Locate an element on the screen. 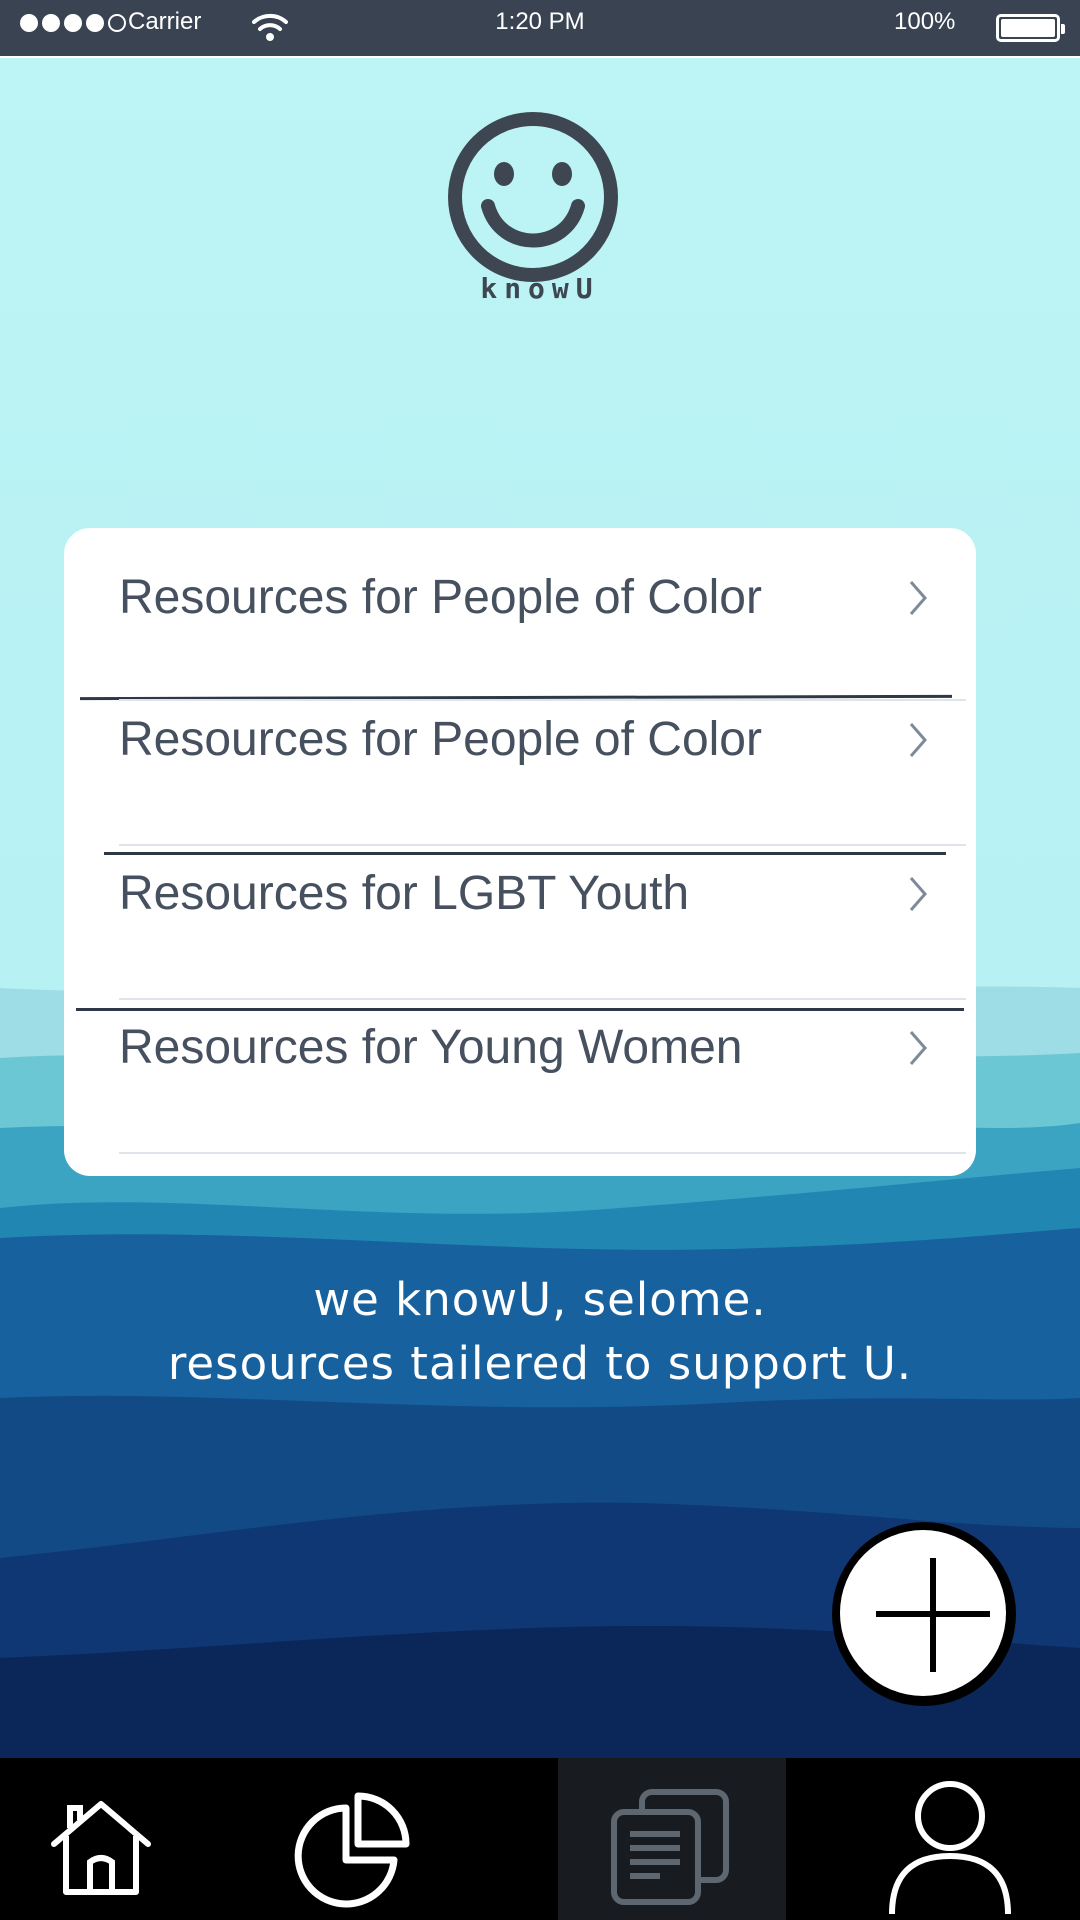 The image size is (1080, 1920). welcome-line-2: resources tailered to support U. is located at coordinates (540, 1363).